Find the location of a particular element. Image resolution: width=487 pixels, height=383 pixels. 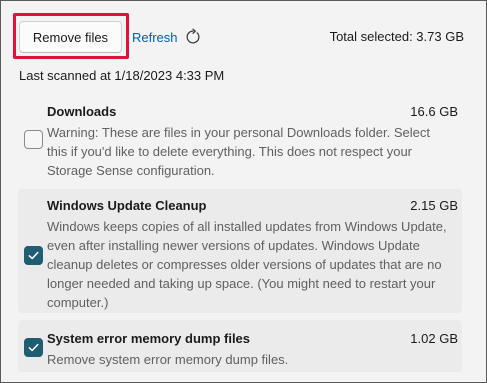

last-scanned-text: Last scanned at 1/18/2023 4:33 PM is located at coordinates (122, 75).